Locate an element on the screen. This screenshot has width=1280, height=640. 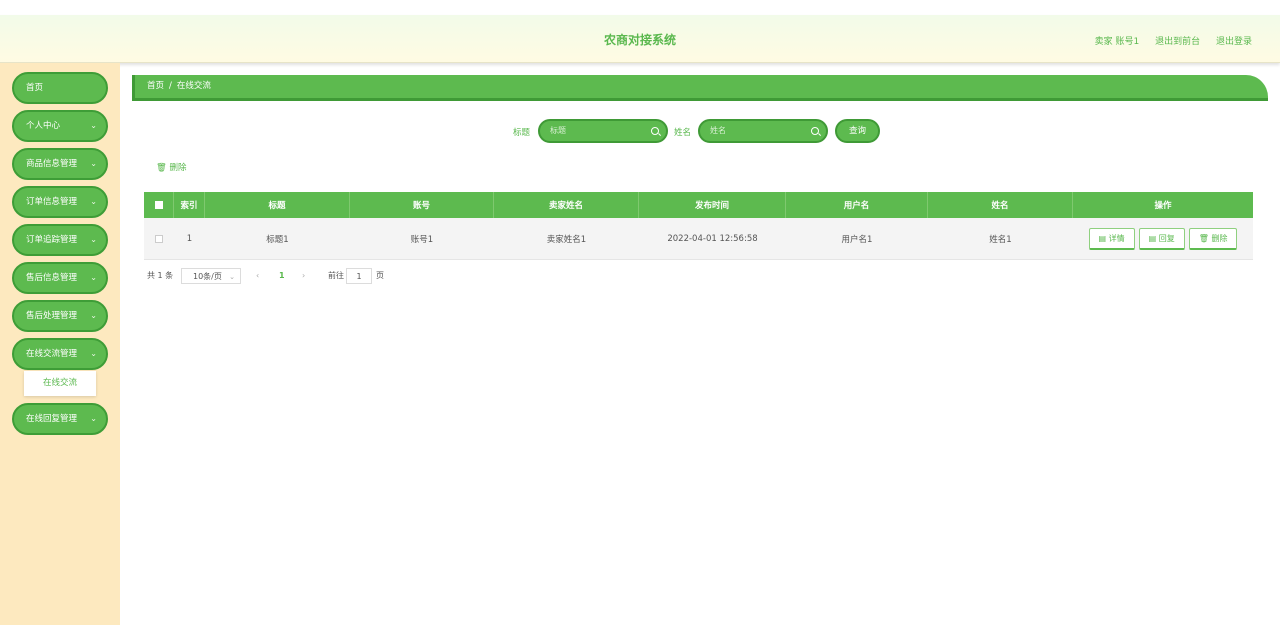
title-search-label: 标题 is located at coordinates (522, 133).